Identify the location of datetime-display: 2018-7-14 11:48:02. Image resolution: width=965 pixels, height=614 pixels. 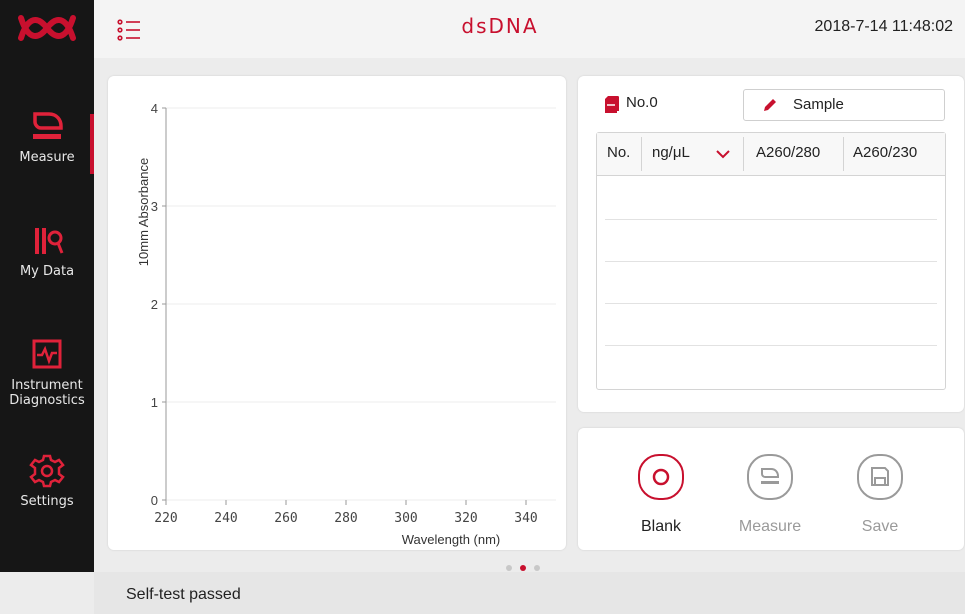
(883, 26).